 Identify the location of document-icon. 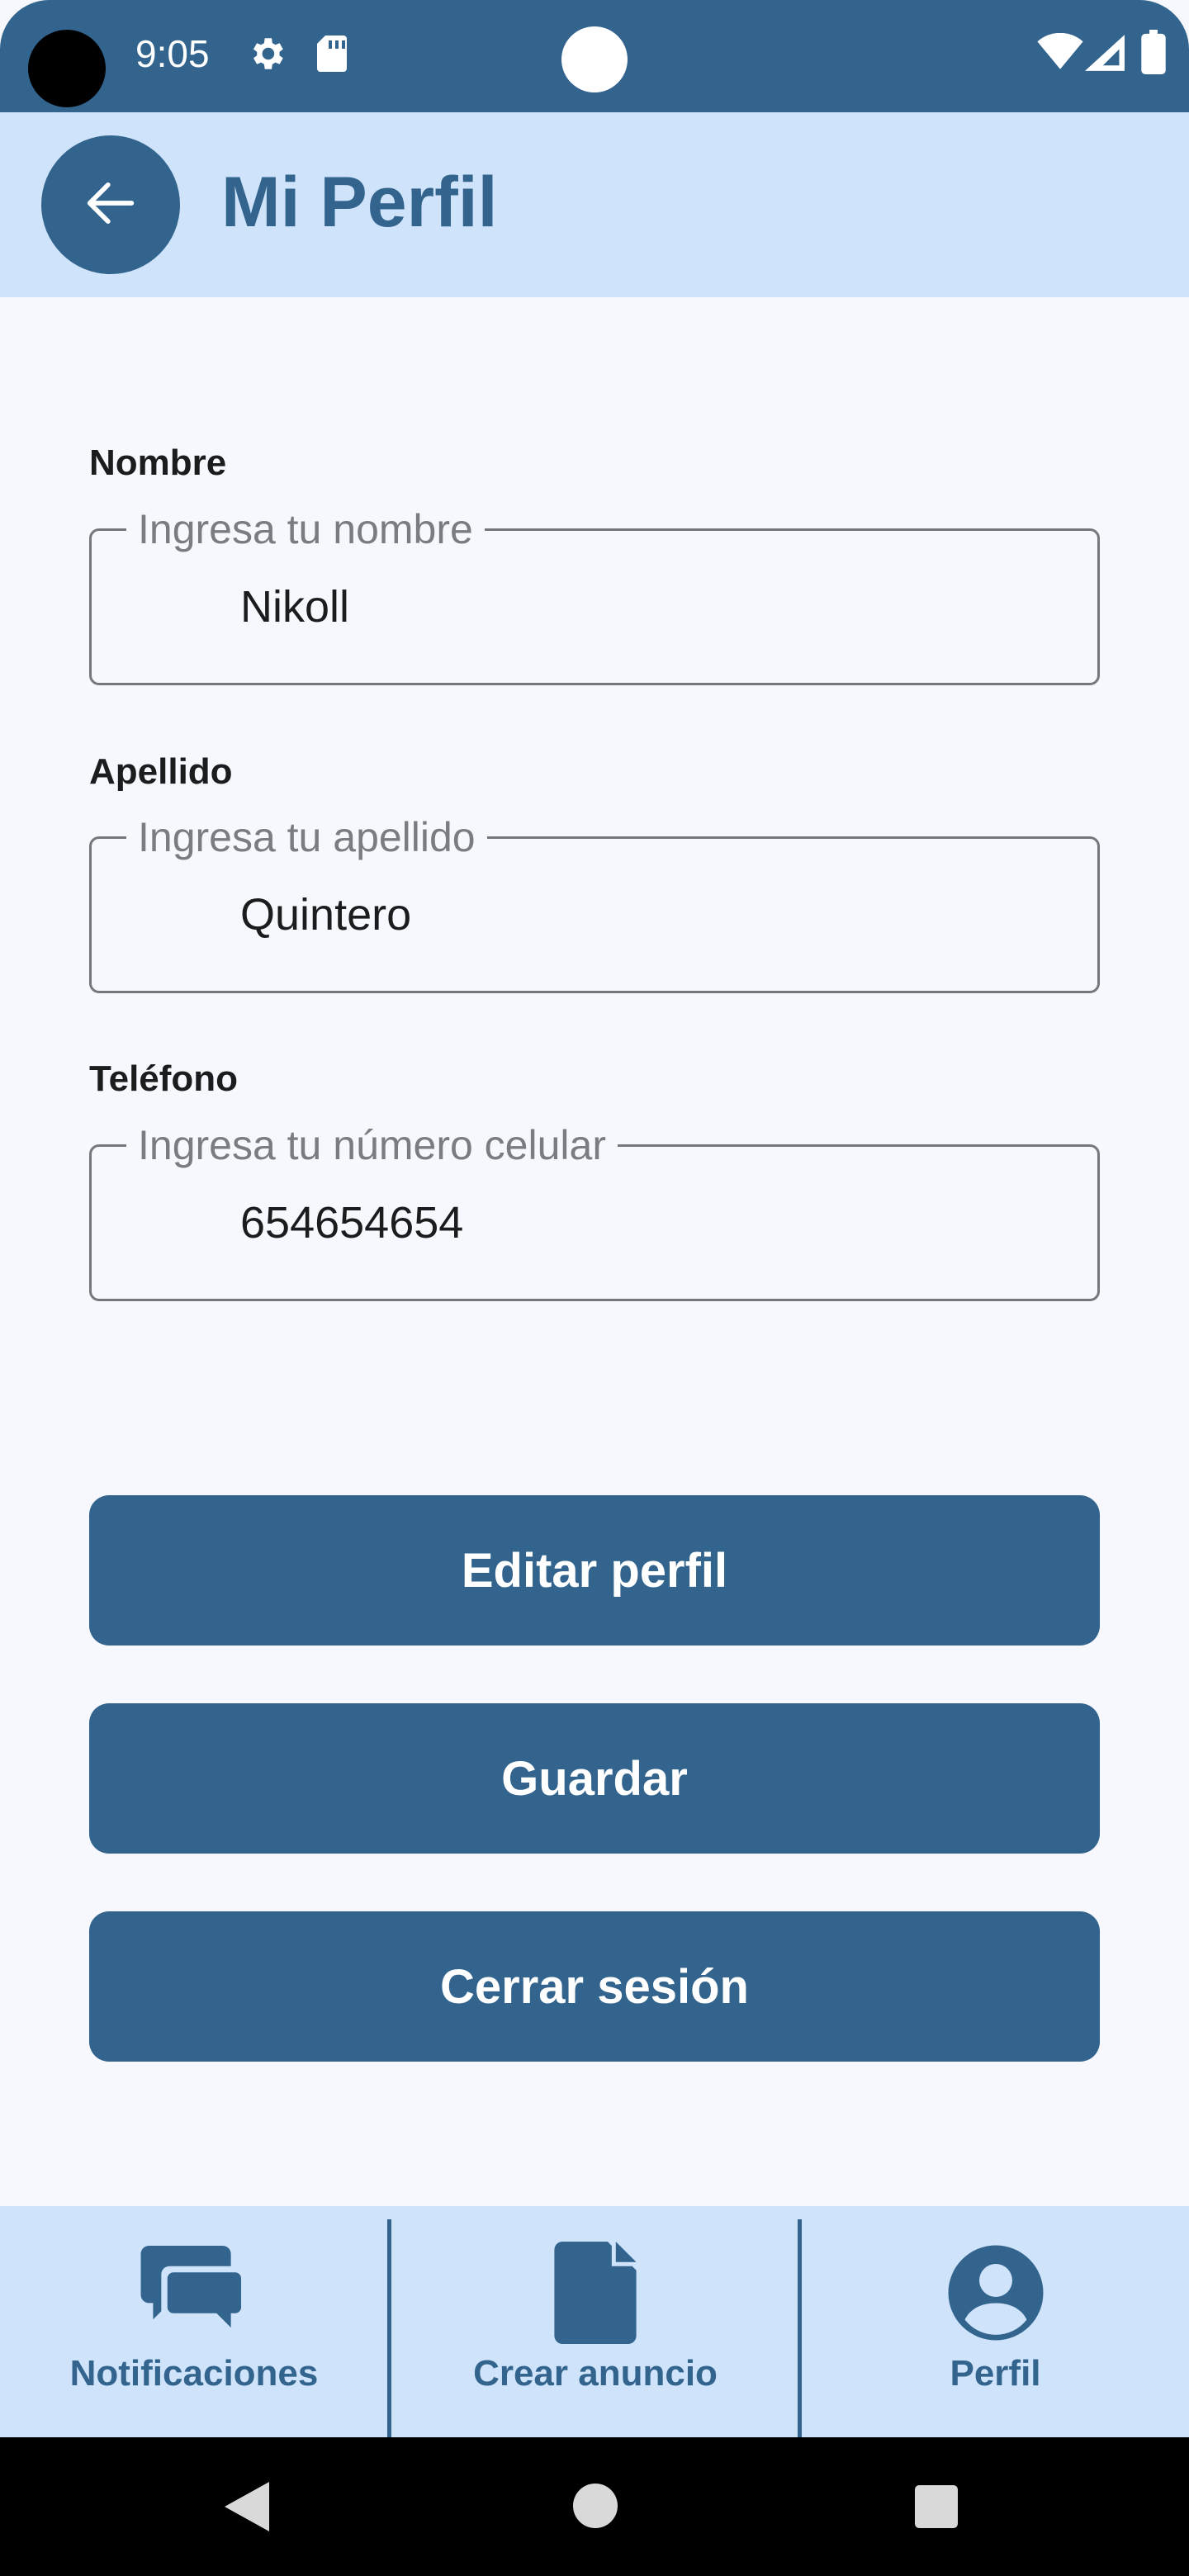
(595, 2292).